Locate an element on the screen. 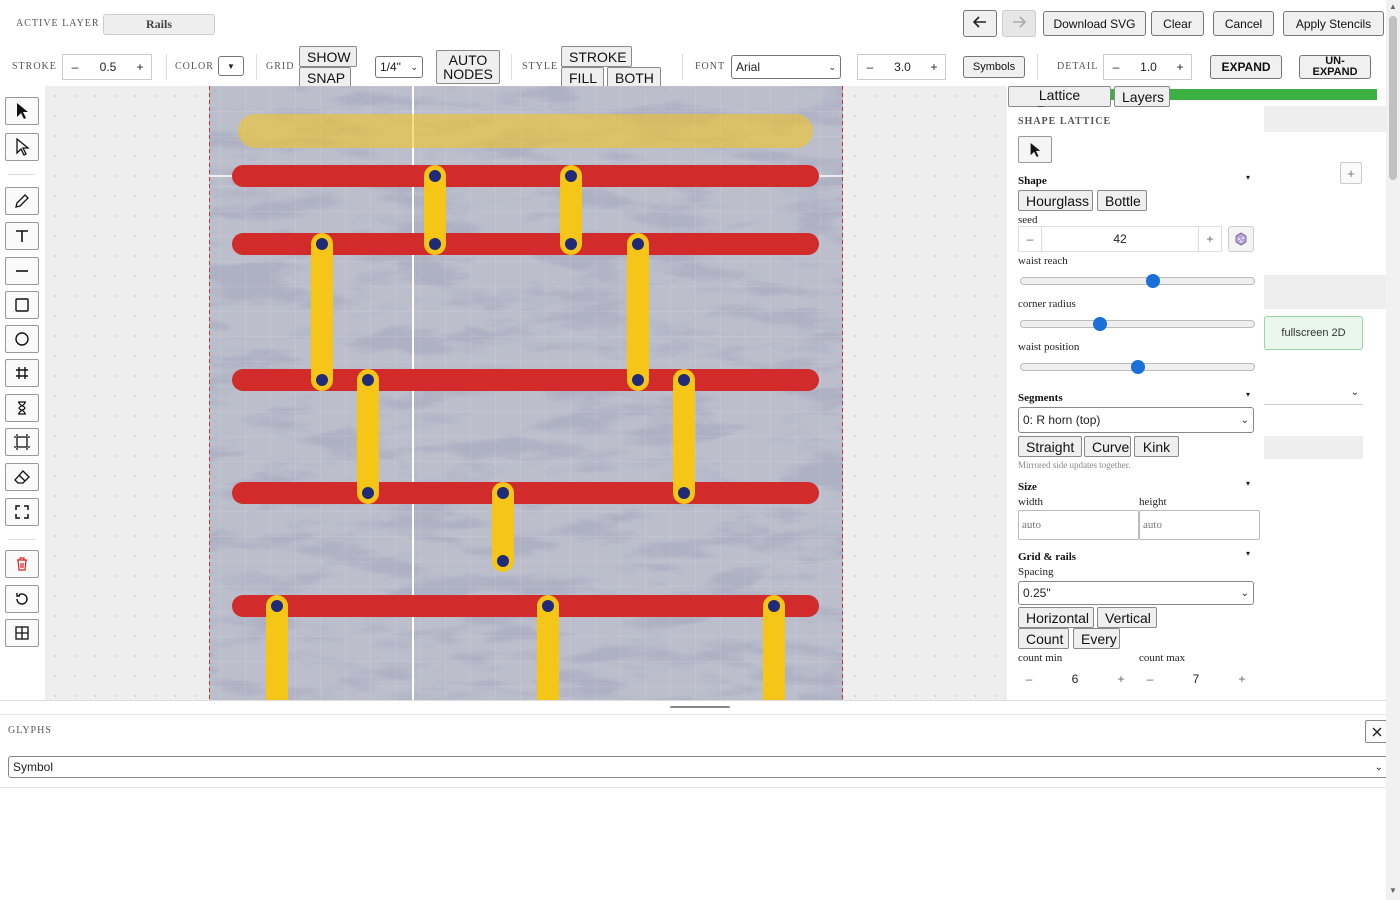 Image resolution: width=1400 pixels, height=900 pixels. delete-tool is located at coordinates (22, 564).